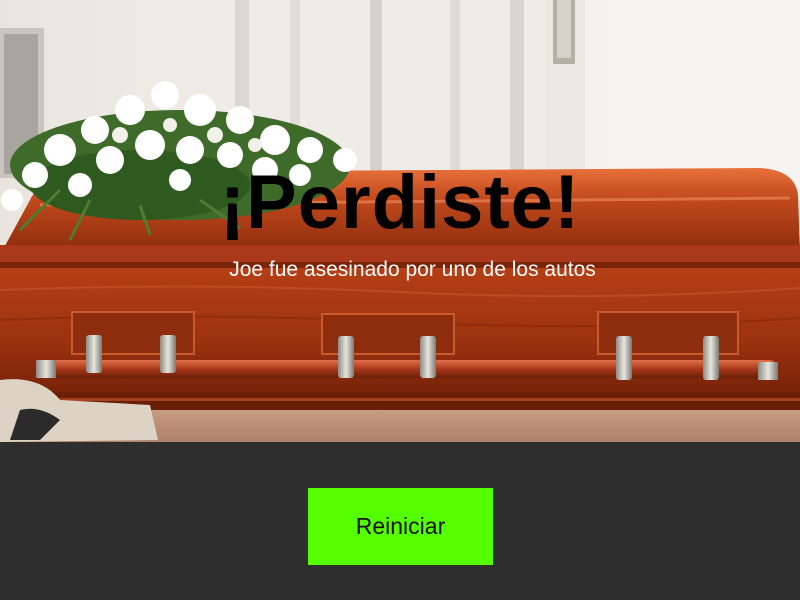  Describe the element at coordinates (412, 269) in the screenshot. I see `death-message: Joe fue asesinado por uno de los autos` at that location.